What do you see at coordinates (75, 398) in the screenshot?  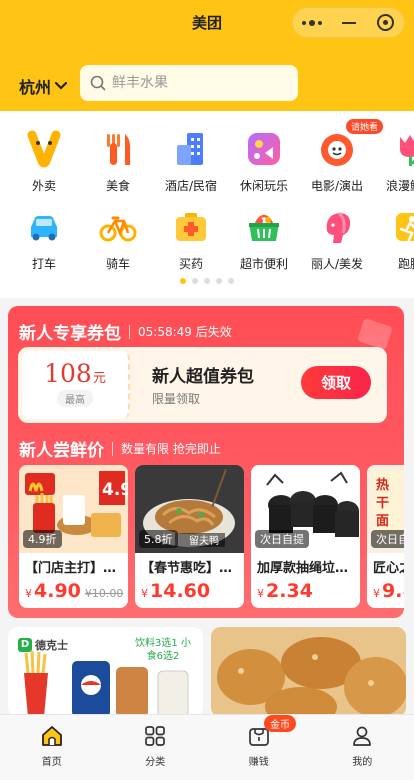 I see `coupon-max-tag: 最高` at bounding box center [75, 398].